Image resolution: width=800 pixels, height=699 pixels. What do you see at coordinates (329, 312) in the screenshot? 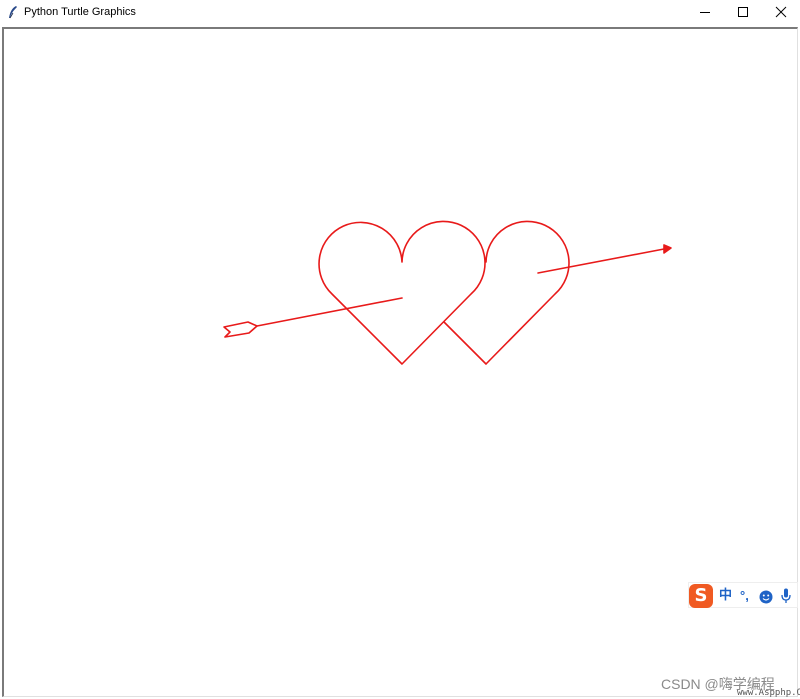
I see `arrow-shaft-back` at bounding box center [329, 312].